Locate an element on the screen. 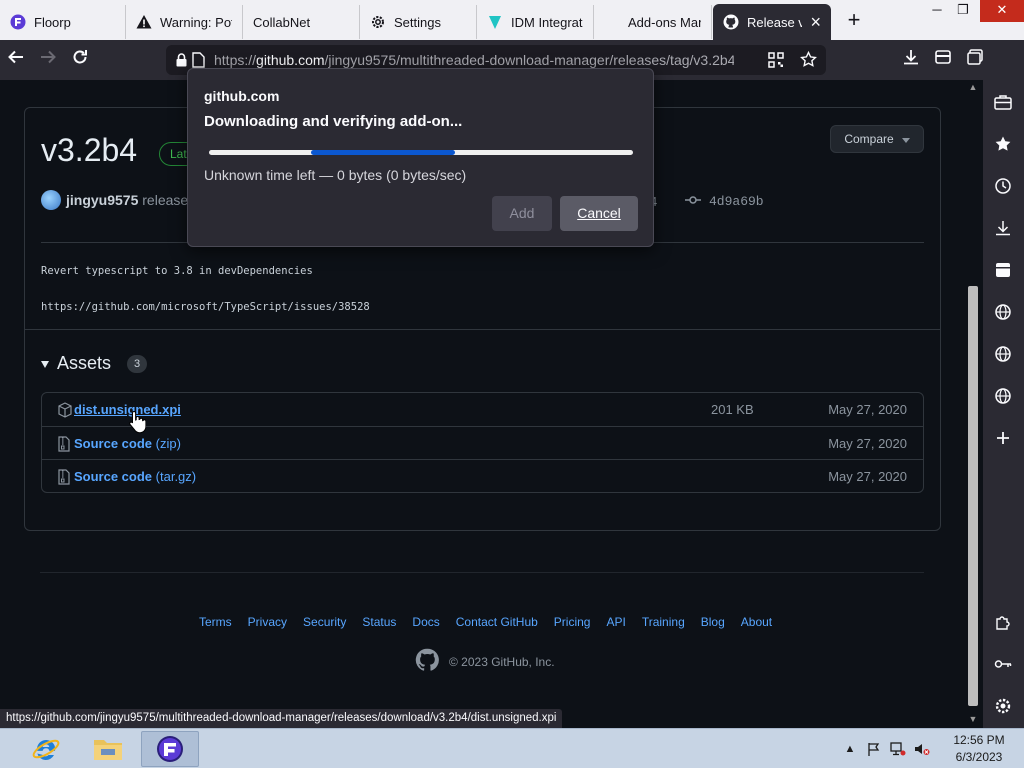 This screenshot has width=1024, height=768. history-clock-icon is located at coordinates (1003, 186).